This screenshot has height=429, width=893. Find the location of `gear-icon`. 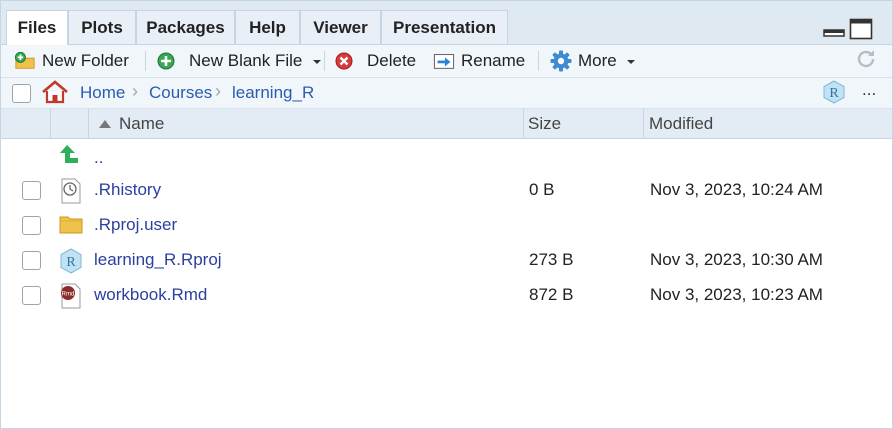

gear-icon is located at coordinates (561, 61).